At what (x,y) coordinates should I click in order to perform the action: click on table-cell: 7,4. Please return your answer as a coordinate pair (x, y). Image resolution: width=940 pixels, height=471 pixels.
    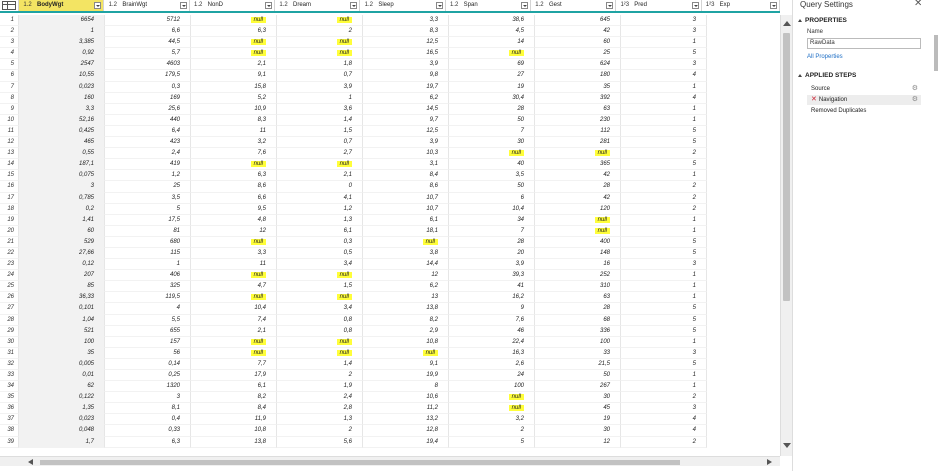
    Looking at the image, I should click on (234, 320).